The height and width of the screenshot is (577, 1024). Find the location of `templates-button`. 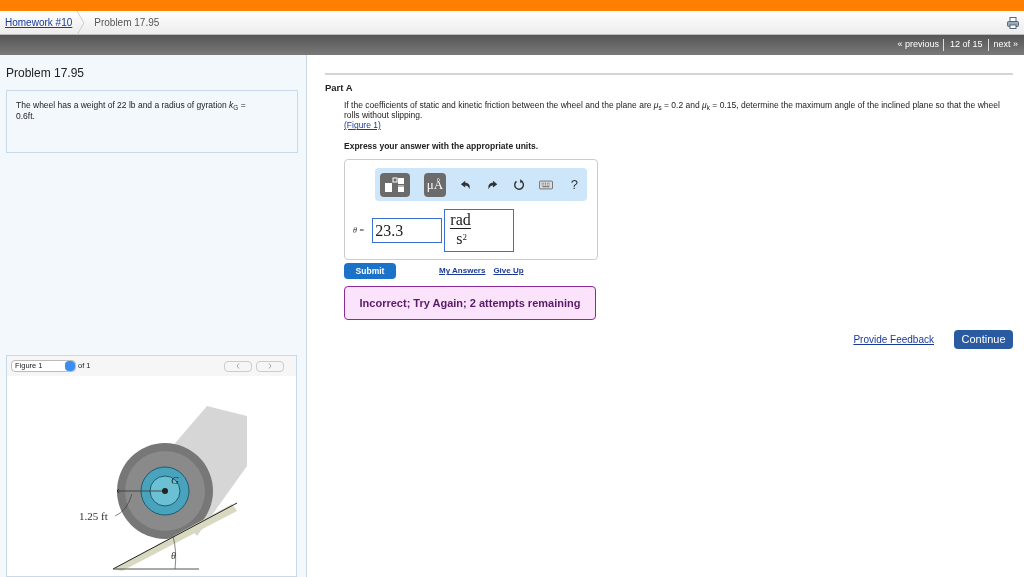

templates-button is located at coordinates (395, 184).